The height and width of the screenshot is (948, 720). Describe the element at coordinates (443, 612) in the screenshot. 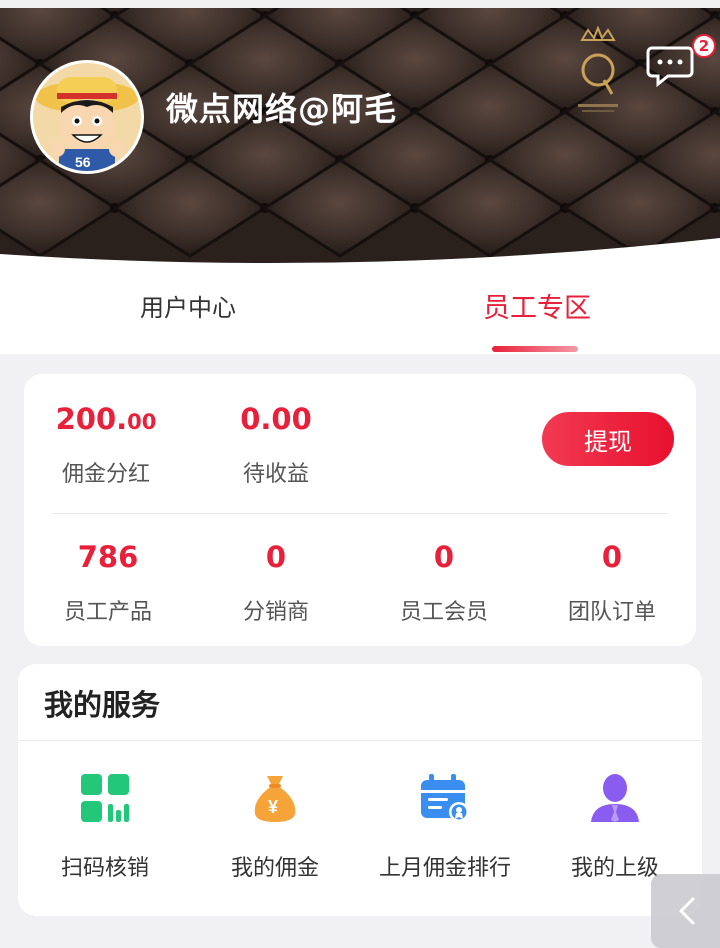

I see `count-label: 员工会员` at that location.